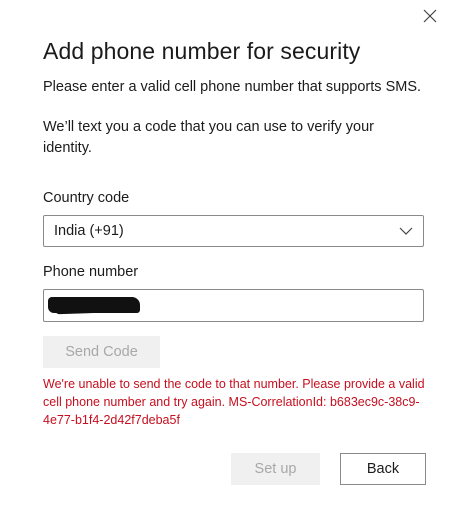 This screenshot has width=474, height=521. What do you see at coordinates (233, 305) in the screenshot?
I see `phone-number-input` at bounding box center [233, 305].